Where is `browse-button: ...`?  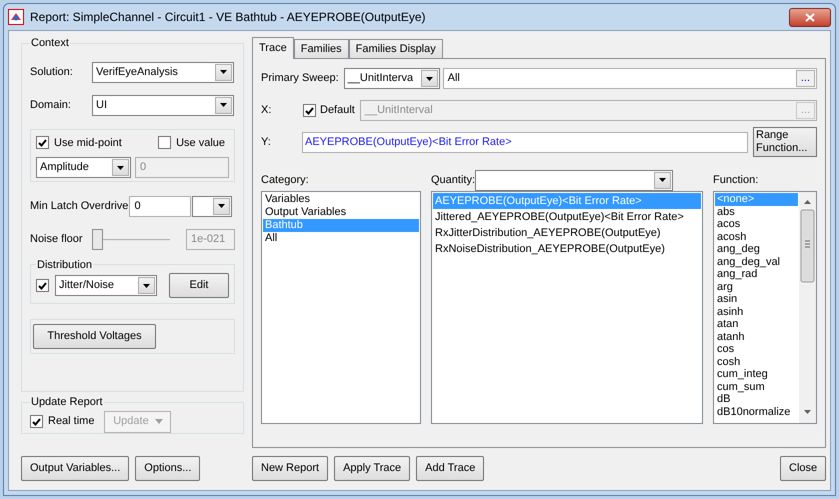
browse-button: ... is located at coordinates (805, 78).